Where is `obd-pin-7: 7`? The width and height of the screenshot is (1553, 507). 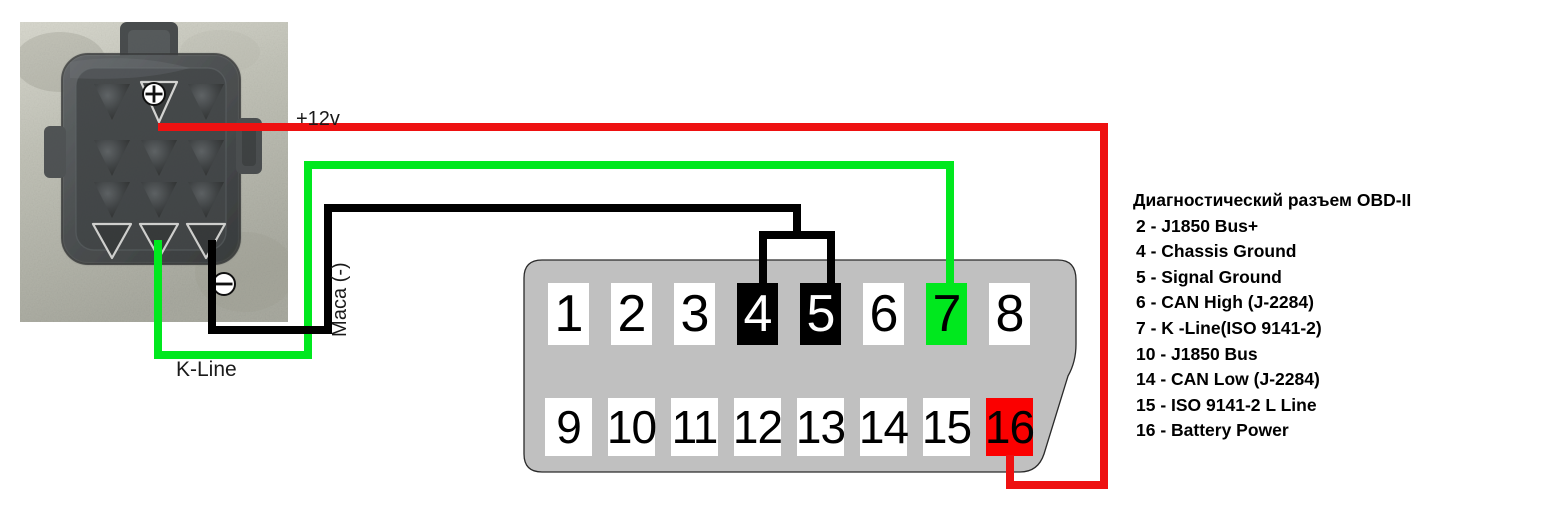
obd-pin-7: 7 is located at coordinates (946, 314).